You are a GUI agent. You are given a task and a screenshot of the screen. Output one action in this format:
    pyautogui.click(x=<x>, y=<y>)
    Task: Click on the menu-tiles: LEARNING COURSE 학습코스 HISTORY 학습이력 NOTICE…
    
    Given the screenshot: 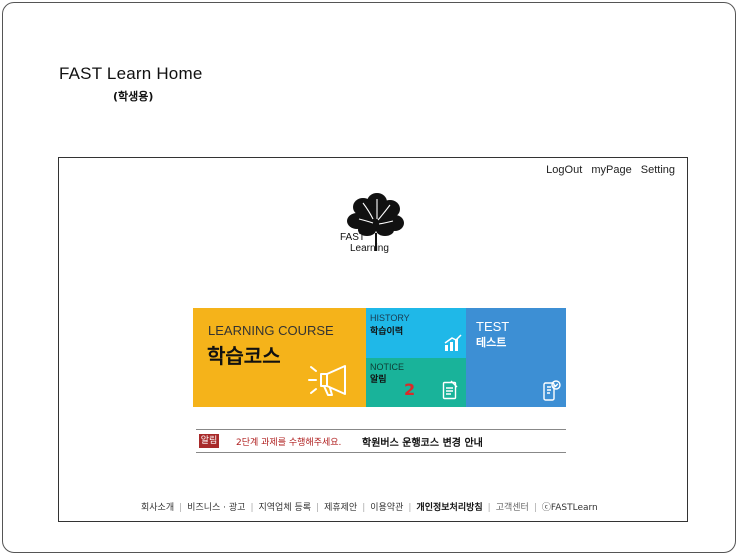 What is the action you would take?
    pyautogui.click(x=379, y=357)
    